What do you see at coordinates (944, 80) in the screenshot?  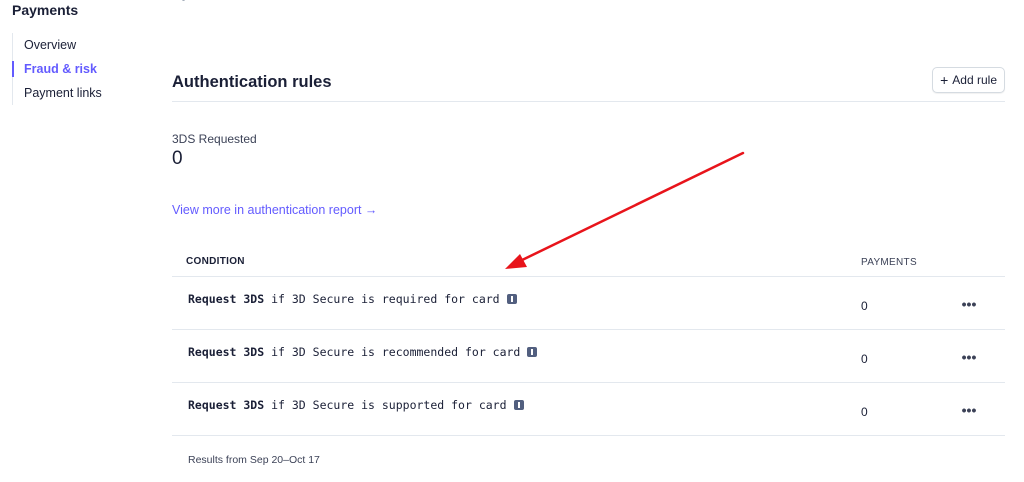 I see `plus-icon: +` at bounding box center [944, 80].